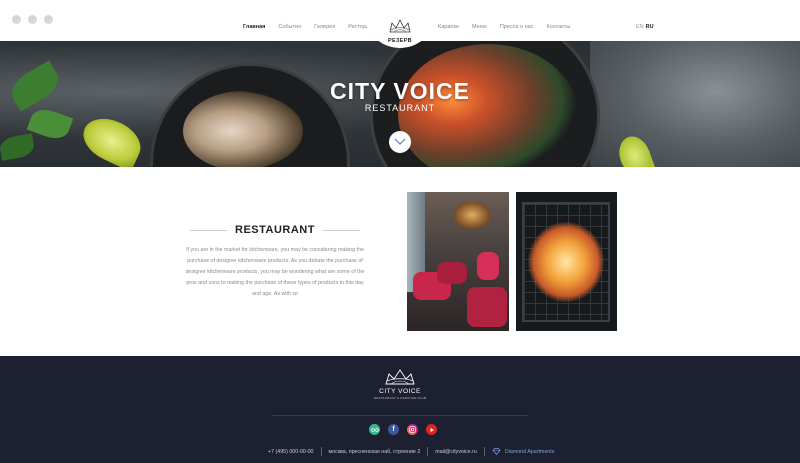  What do you see at coordinates (291, 452) in the screenshot?
I see `footer-phone: +7 (495) 000-00-00` at bounding box center [291, 452].